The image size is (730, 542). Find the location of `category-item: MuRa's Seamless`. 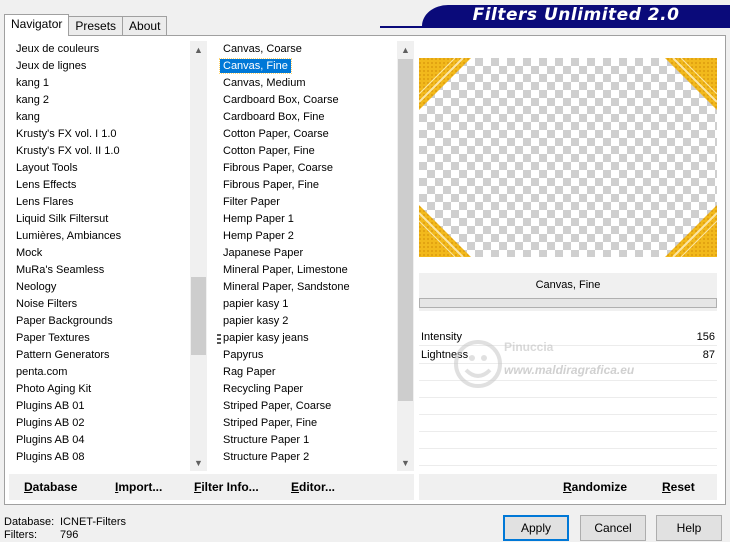

category-item: MuRa's Seamless is located at coordinates (100, 270).